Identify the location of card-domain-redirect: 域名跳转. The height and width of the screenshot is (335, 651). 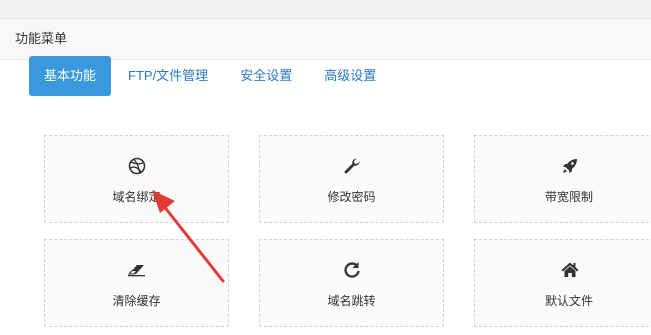
(351, 283).